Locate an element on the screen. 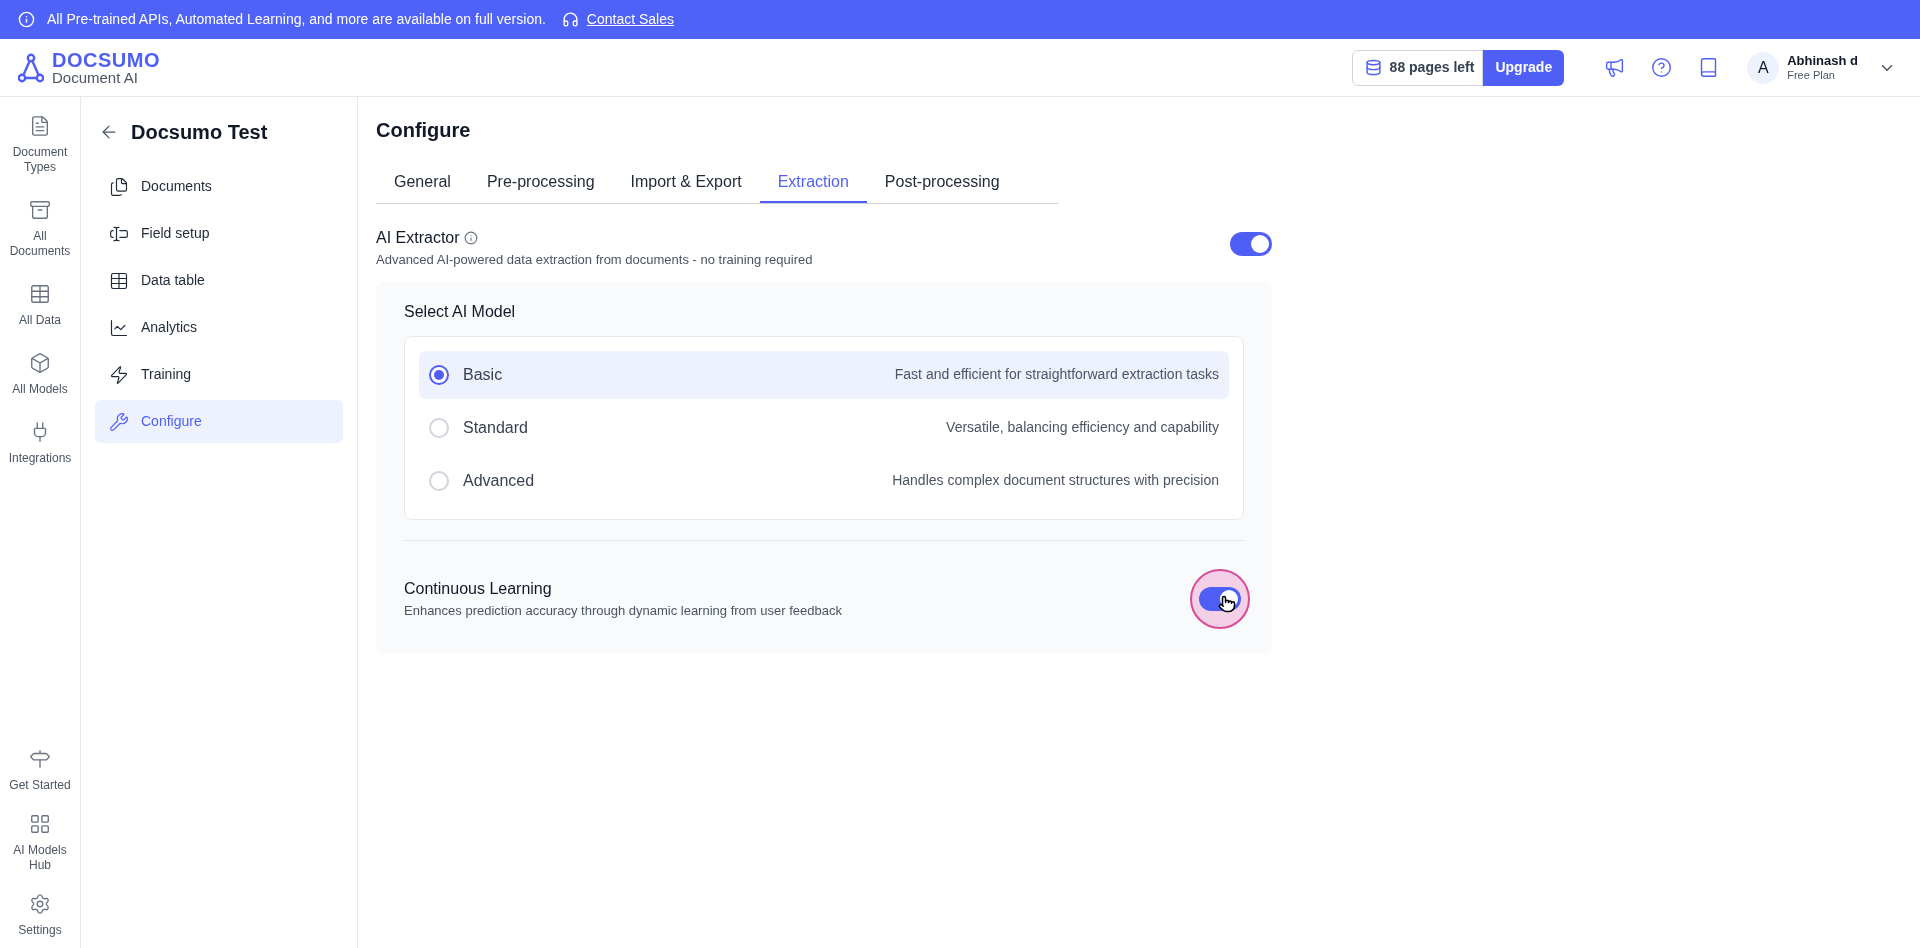 This screenshot has width=1920, height=948. wrench-icon is located at coordinates (119, 421).